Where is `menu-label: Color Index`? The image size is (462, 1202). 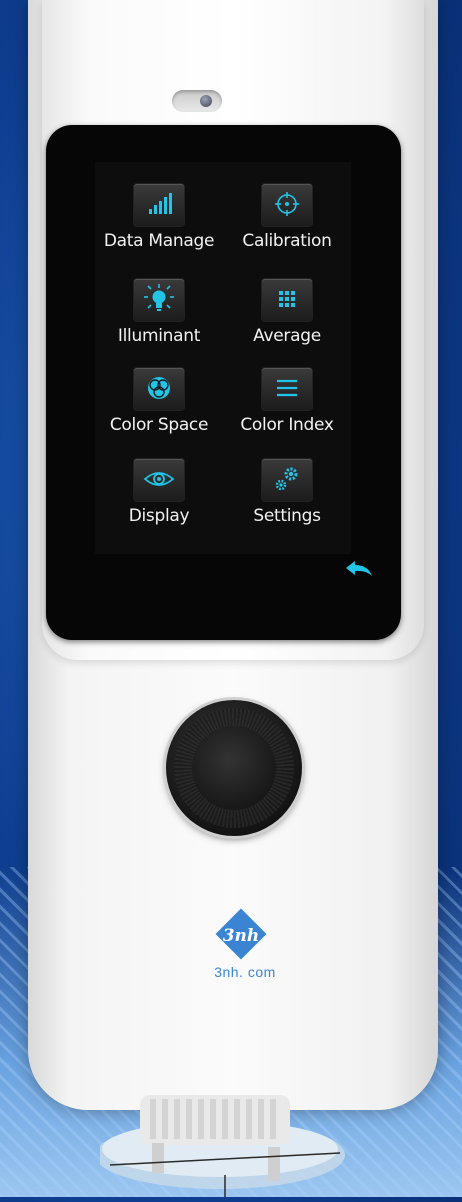
menu-label: Color Index is located at coordinates (287, 425).